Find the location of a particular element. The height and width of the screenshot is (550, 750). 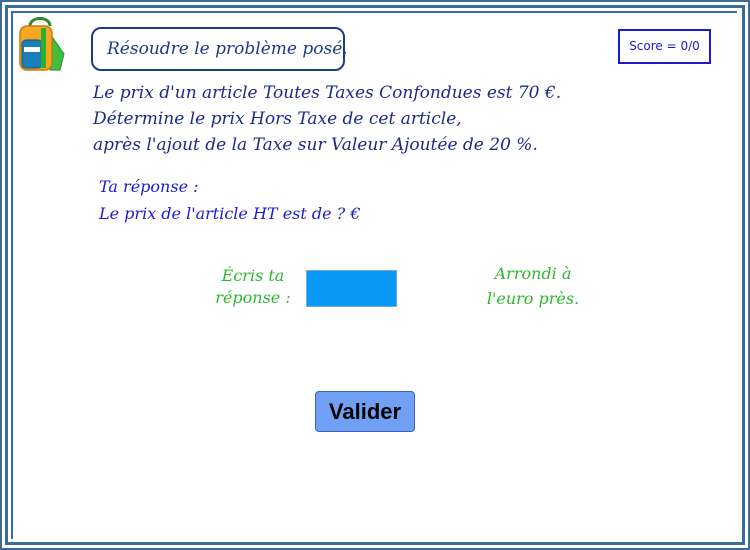

rounding-note: Arrondi à l'euro près. is located at coordinates (533, 286).